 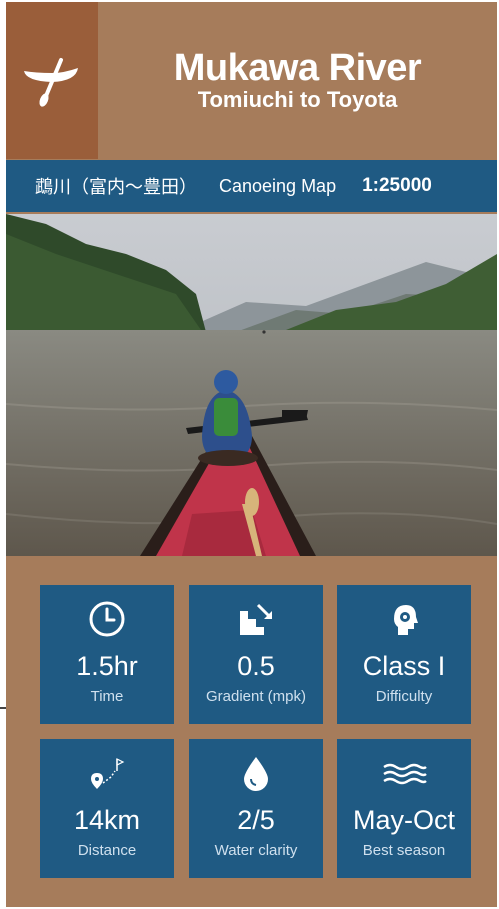 I want to click on stat-value: Class I, so click(x=404, y=666).